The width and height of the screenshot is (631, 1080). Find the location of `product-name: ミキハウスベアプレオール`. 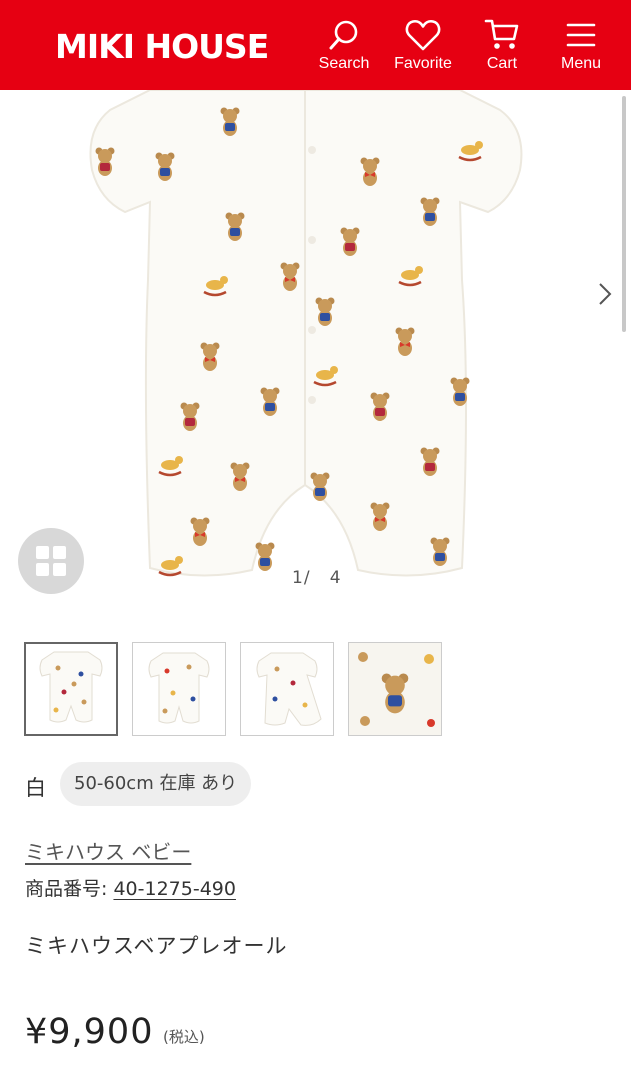

product-name: ミキハウスベアプレオール is located at coordinates (156, 946).